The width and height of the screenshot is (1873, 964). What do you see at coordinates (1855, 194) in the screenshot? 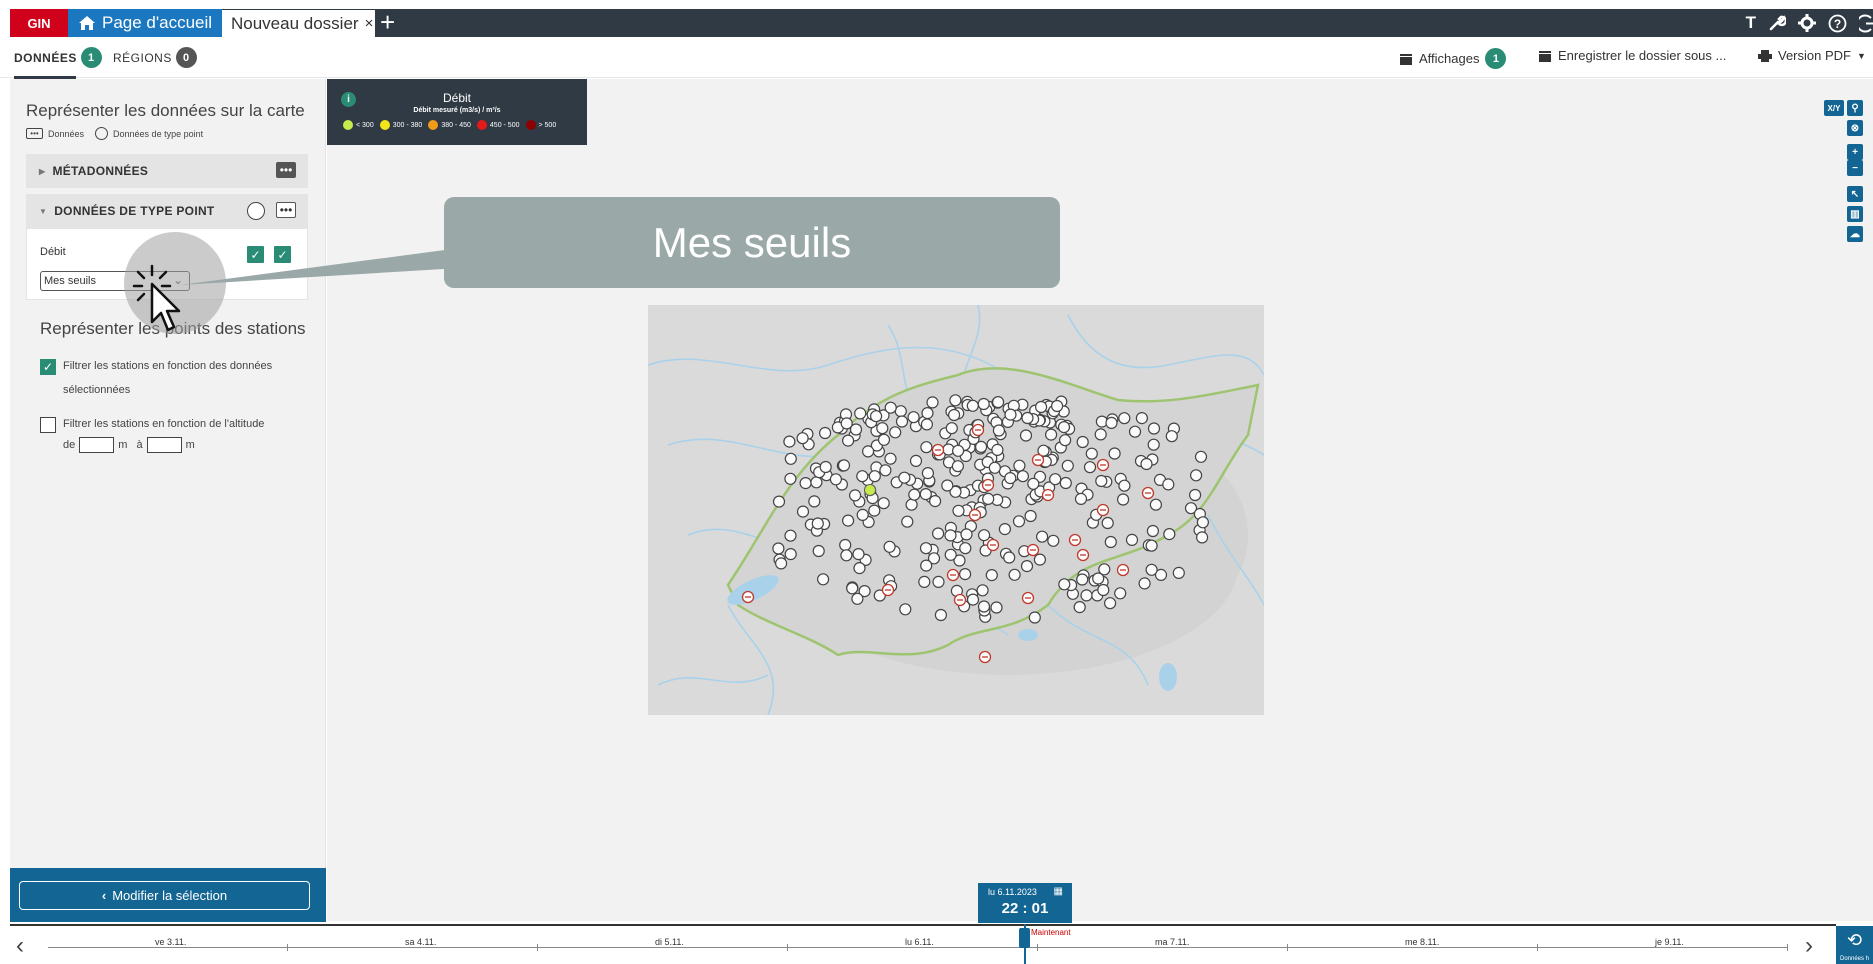
I see `pointer-icon: ↖` at bounding box center [1855, 194].